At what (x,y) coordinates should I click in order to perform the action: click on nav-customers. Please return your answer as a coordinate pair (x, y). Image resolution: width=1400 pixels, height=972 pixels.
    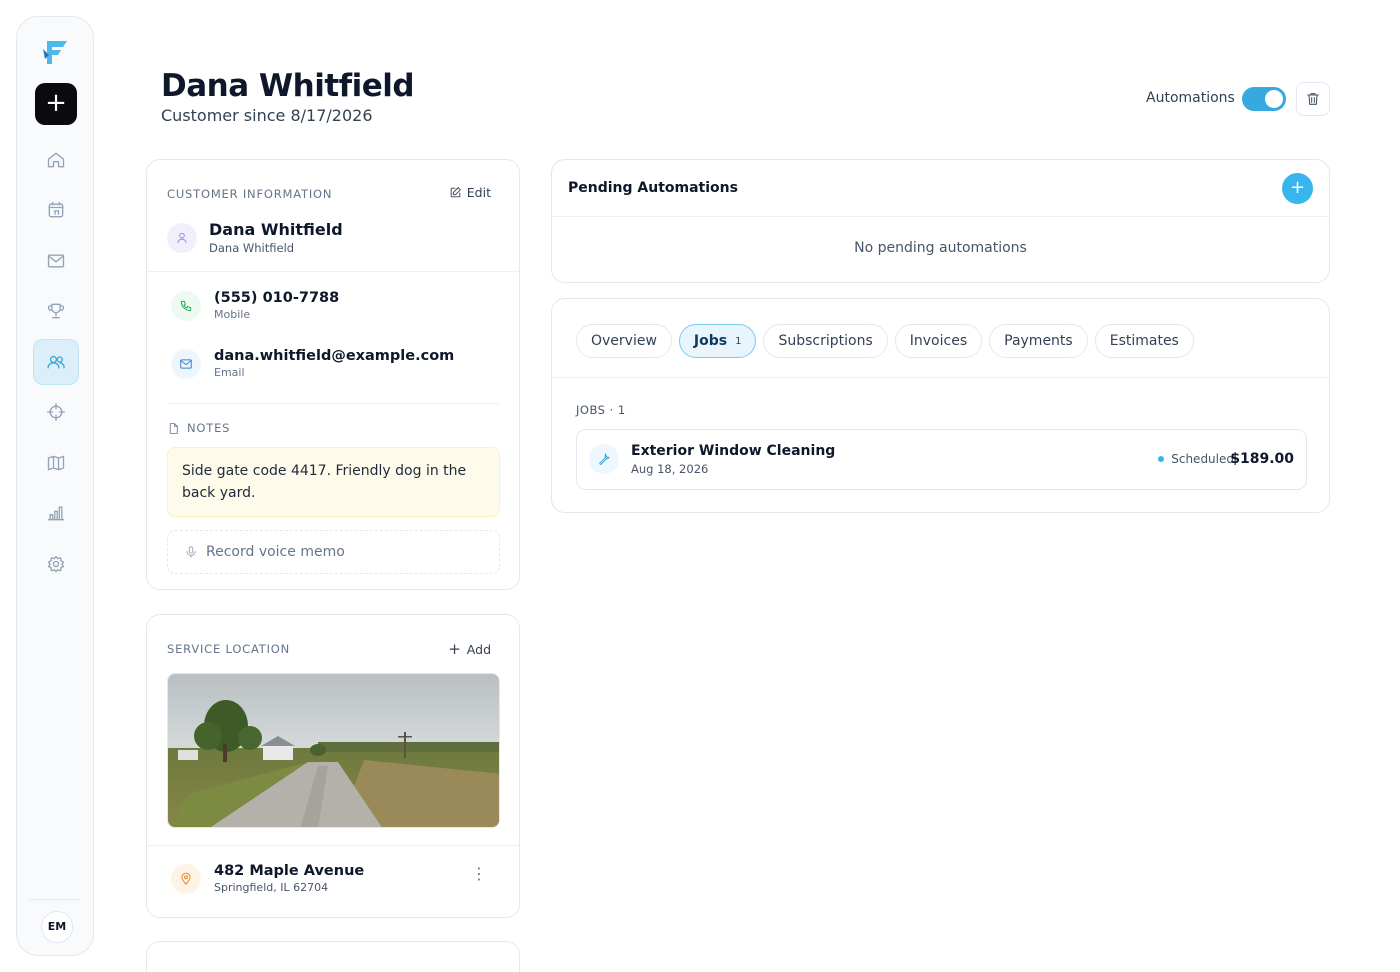
    Looking at the image, I should click on (56, 362).